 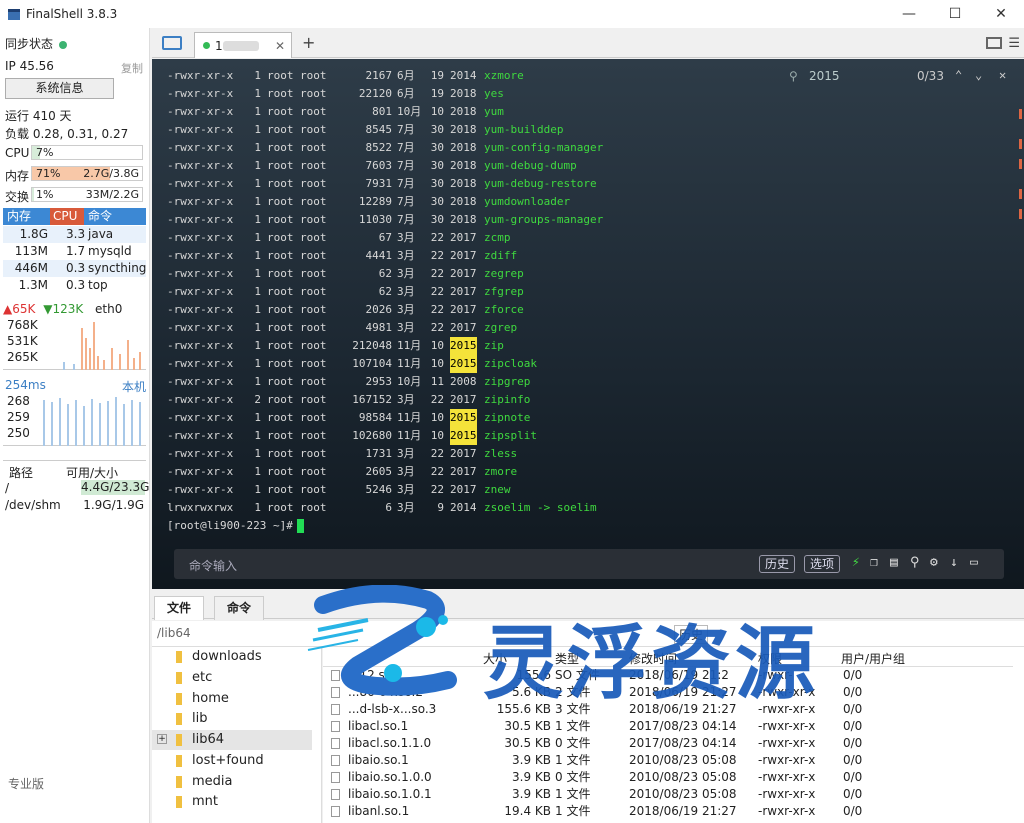 What do you see at coordinates (974, 562) in the screenshot?
I see `fullscreen-icon: ▭` at bounding box center [974, 562].